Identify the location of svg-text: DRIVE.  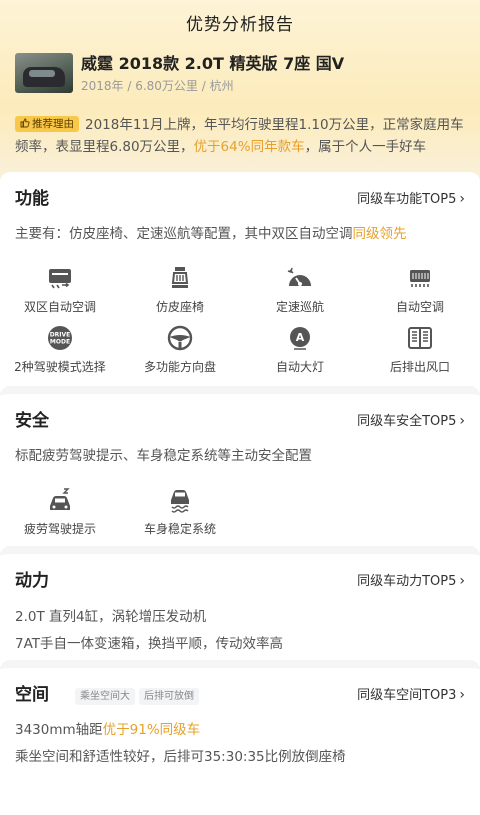
(60, 335).